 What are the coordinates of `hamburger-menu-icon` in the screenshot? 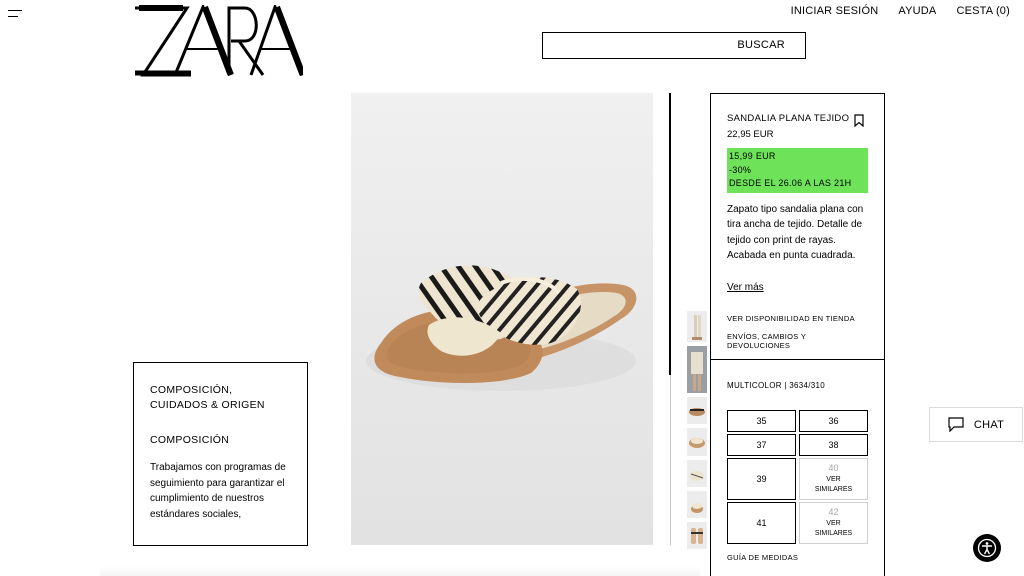 It's located at (15, 14).